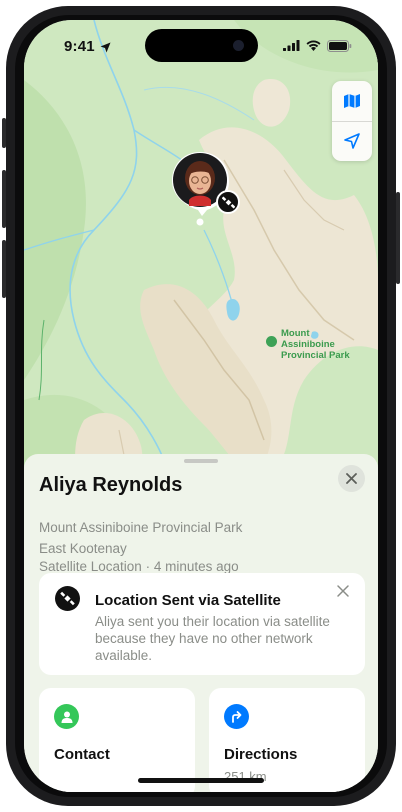 This screenshot has height=812, width=402. I want to click on dismiss-notice-button, so click(343, 591).